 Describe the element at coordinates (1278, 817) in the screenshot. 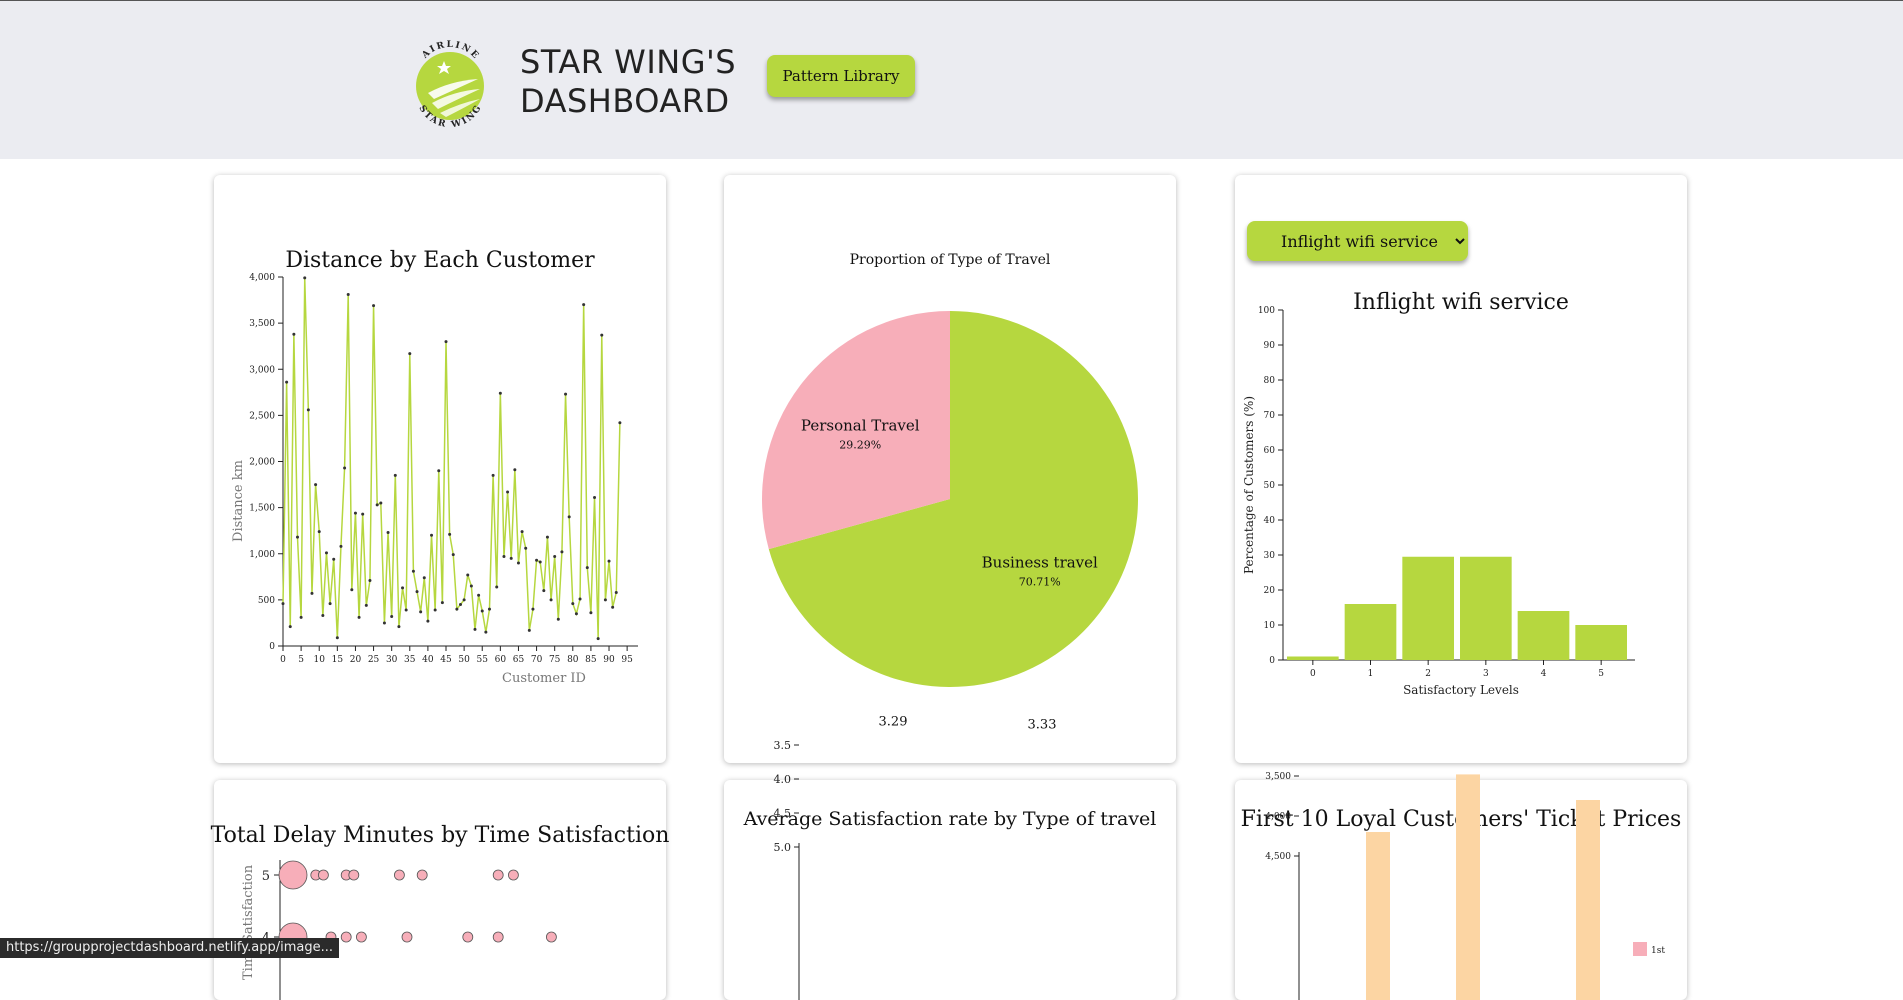

I see `ticket-y-tick-label: 4,000` at that location.